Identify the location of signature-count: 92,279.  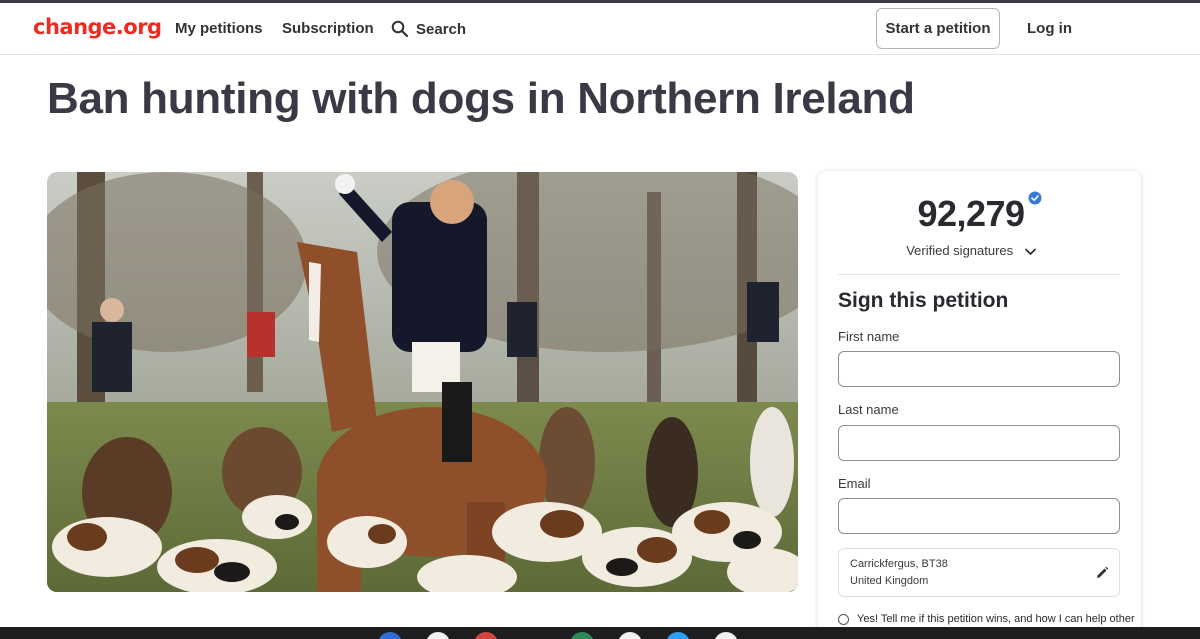
(971, 213).